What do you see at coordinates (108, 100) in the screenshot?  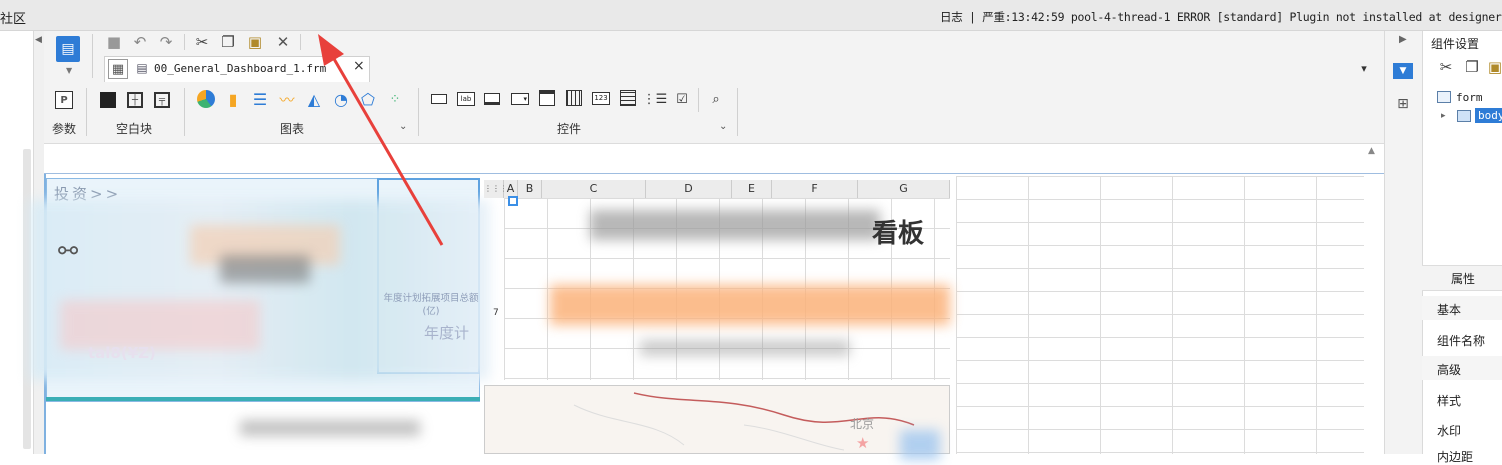 I see `absolute-block-icon` at bounding box center [108, 100].